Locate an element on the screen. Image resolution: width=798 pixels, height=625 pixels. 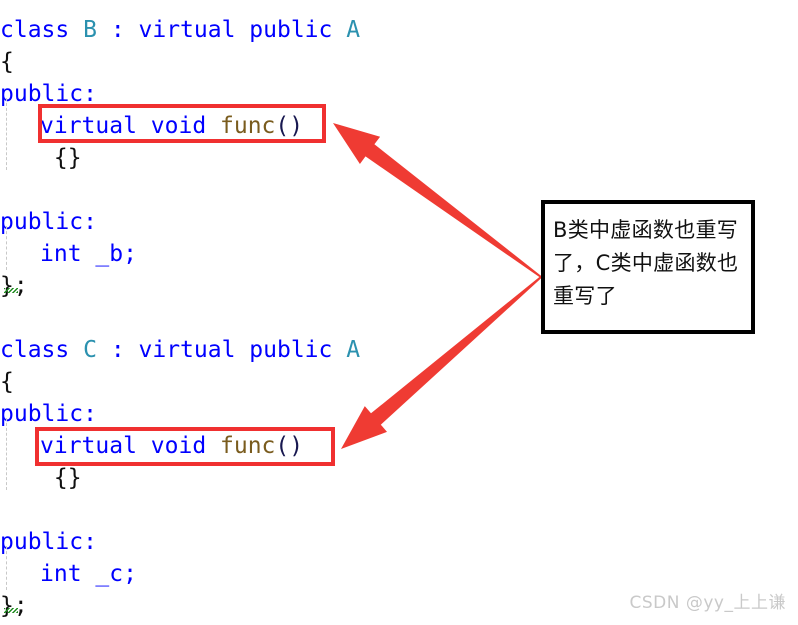
callout-line-2: 了，C类中虚函数也 is located at coordinates (646, 263).